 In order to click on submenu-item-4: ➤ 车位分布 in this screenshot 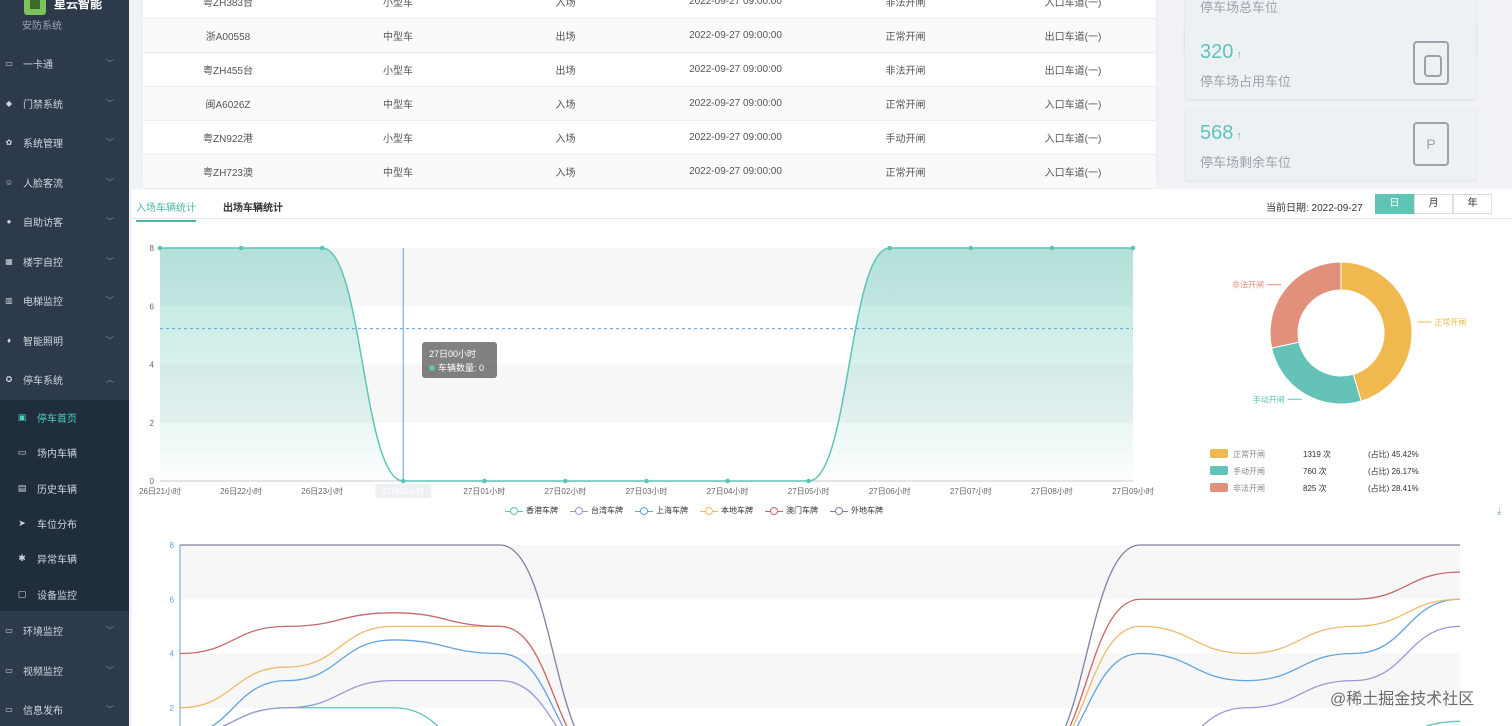, I will do `click(64, 523)`.